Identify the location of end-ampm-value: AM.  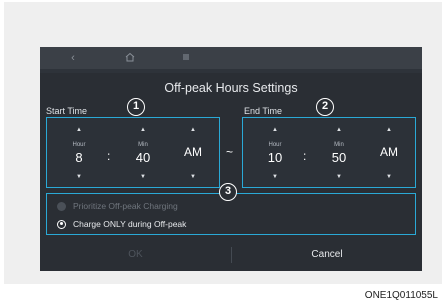
(389, 152).